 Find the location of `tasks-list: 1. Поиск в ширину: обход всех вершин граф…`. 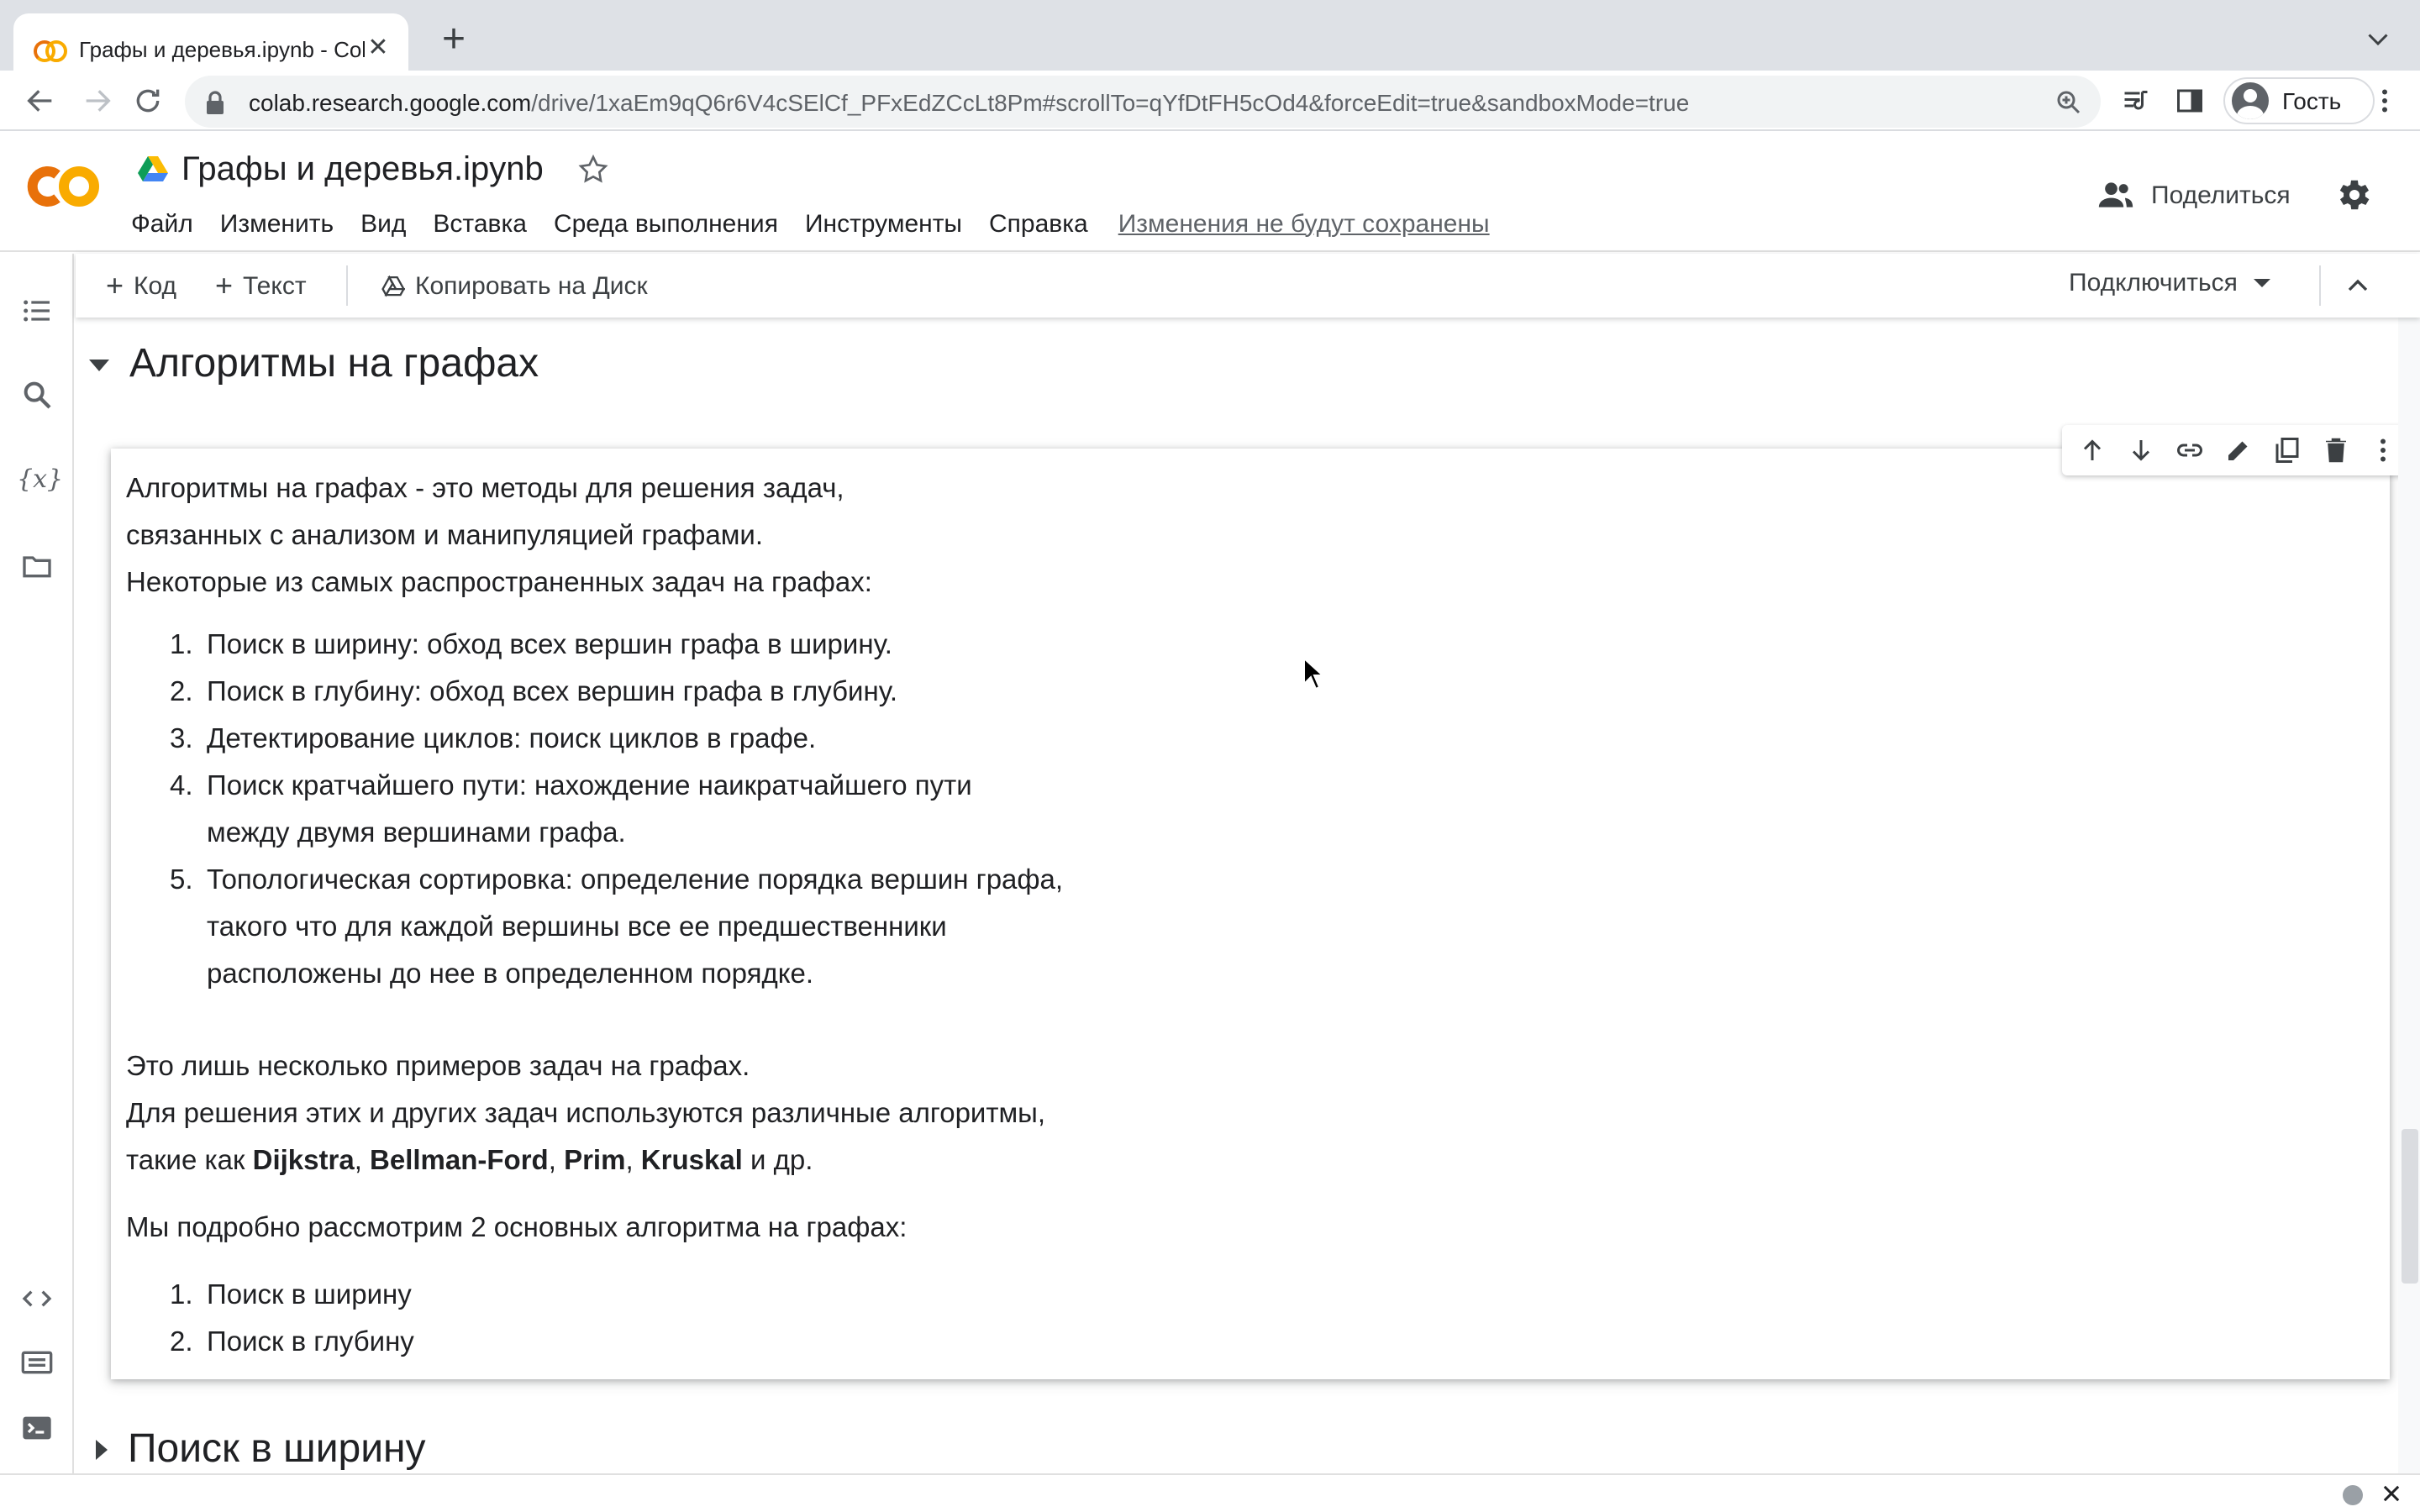

tasks-list: 1. Поиск в ширину: обход всех вершин граф… is located at coordinates (736, 810).